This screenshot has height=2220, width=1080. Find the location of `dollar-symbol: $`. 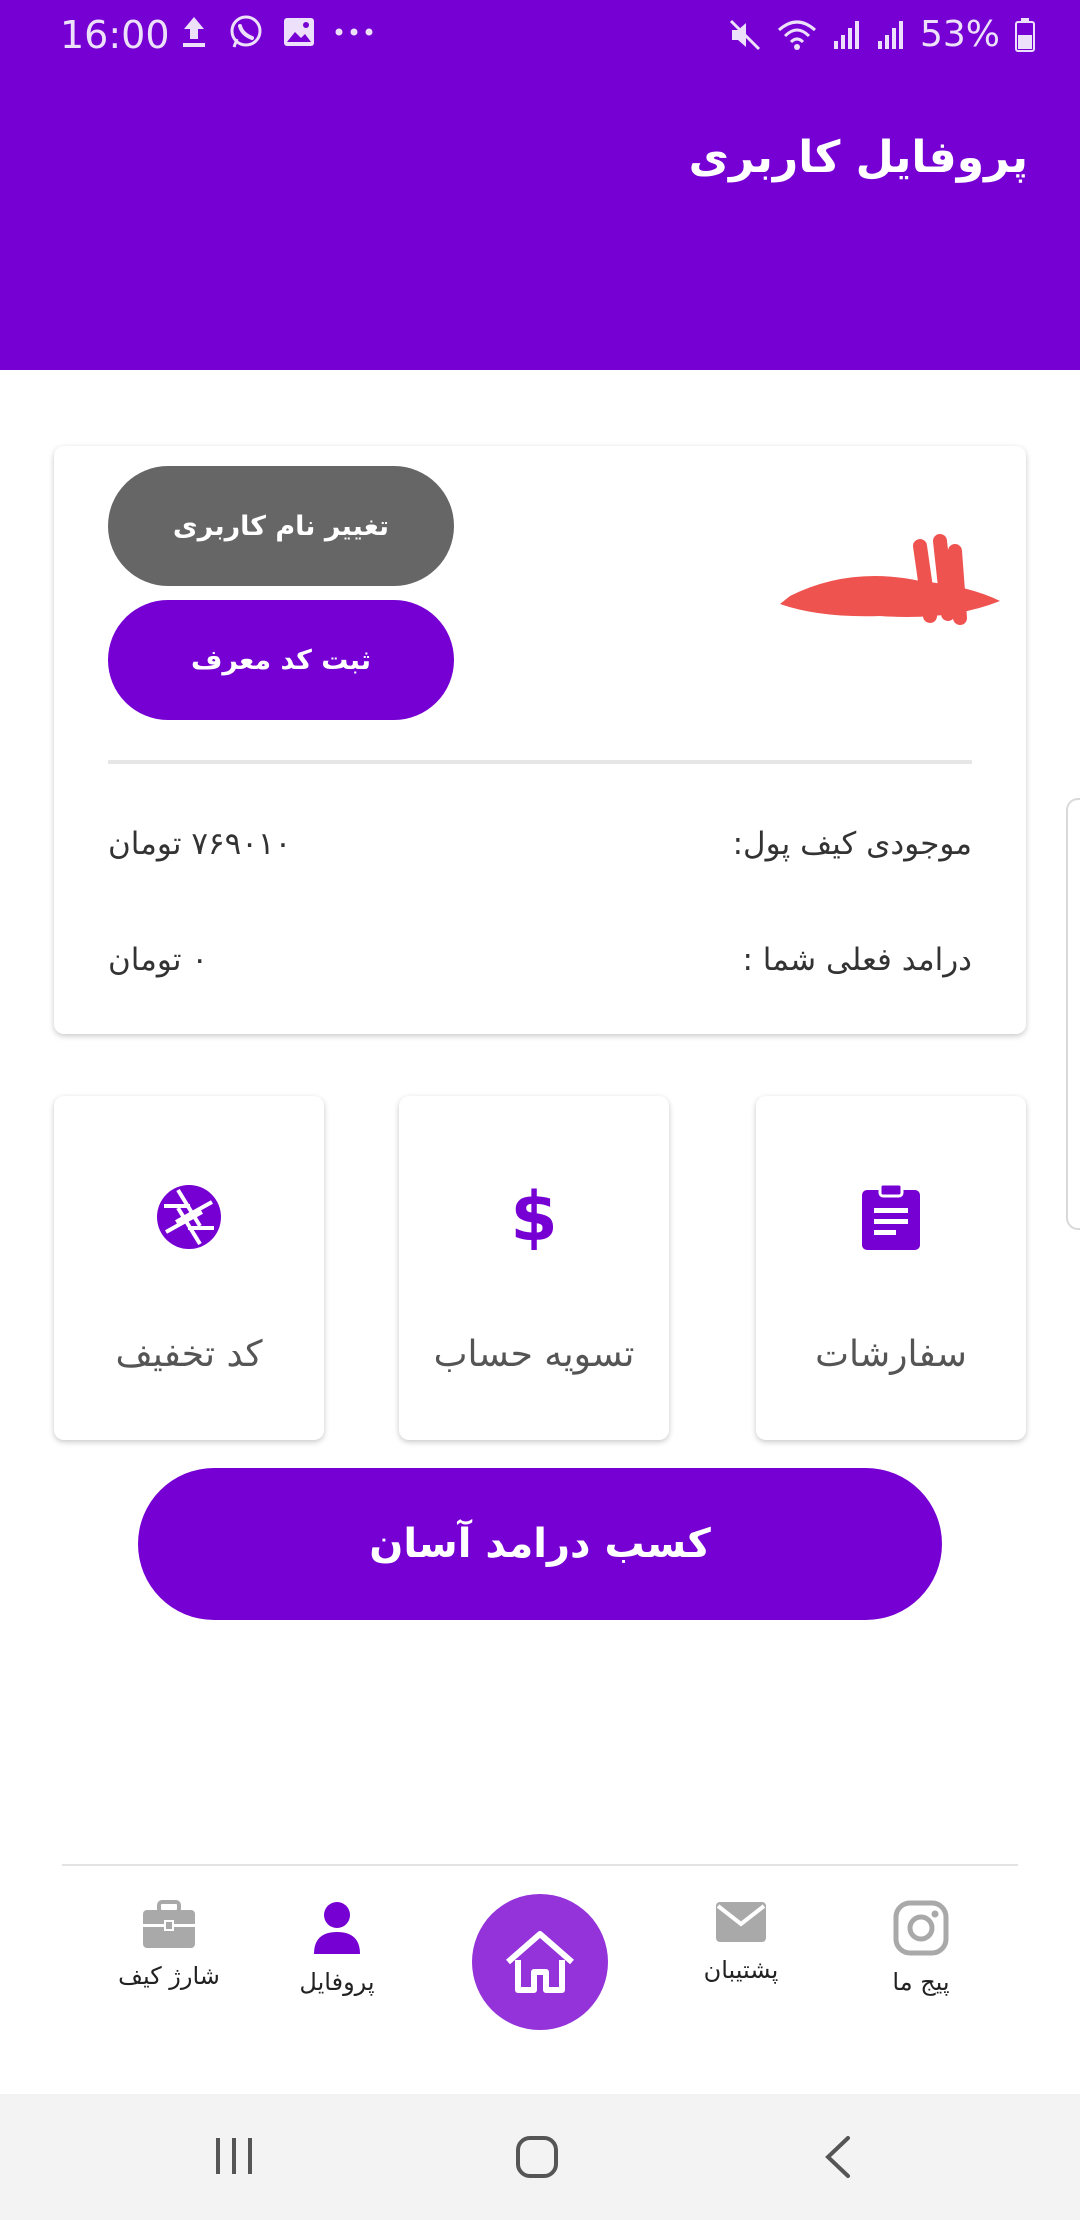

dollar-symbol: $ is located at coordinates (534, 1217).